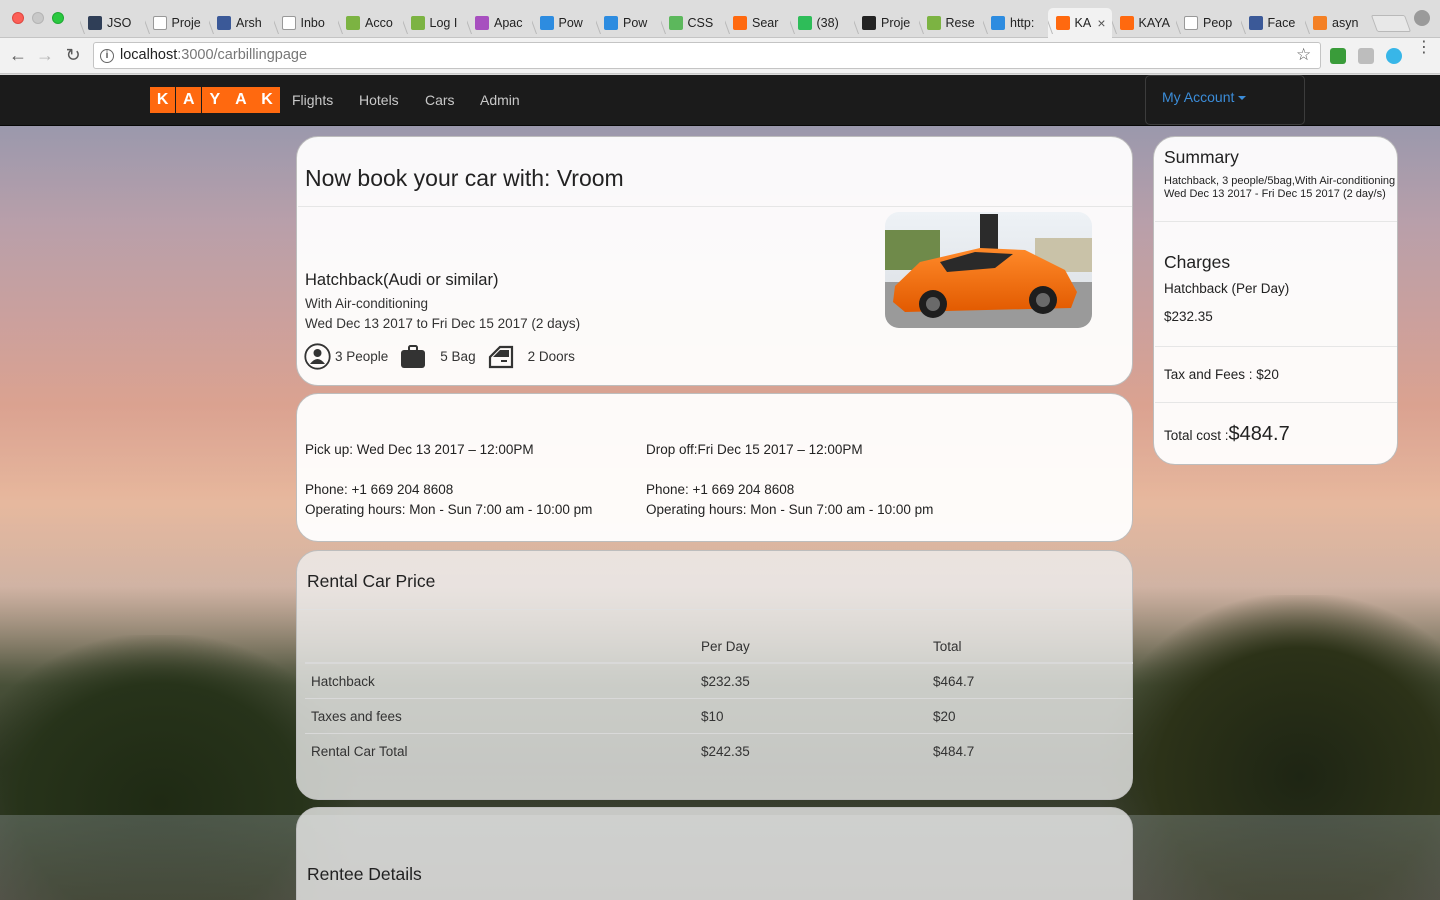 The width and height of the screenshot is (1440, 900). Describe the element at coordinates (675, 23) in the screenshot. I see `css-icon` at that location.